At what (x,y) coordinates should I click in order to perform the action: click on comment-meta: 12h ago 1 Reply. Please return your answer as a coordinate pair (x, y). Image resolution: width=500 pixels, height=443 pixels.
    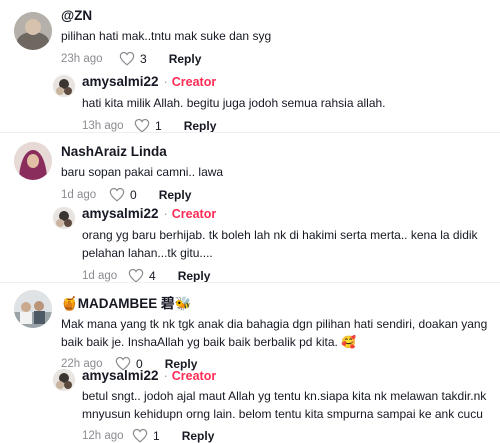
    Looking at the image, I should click on (286, 435).